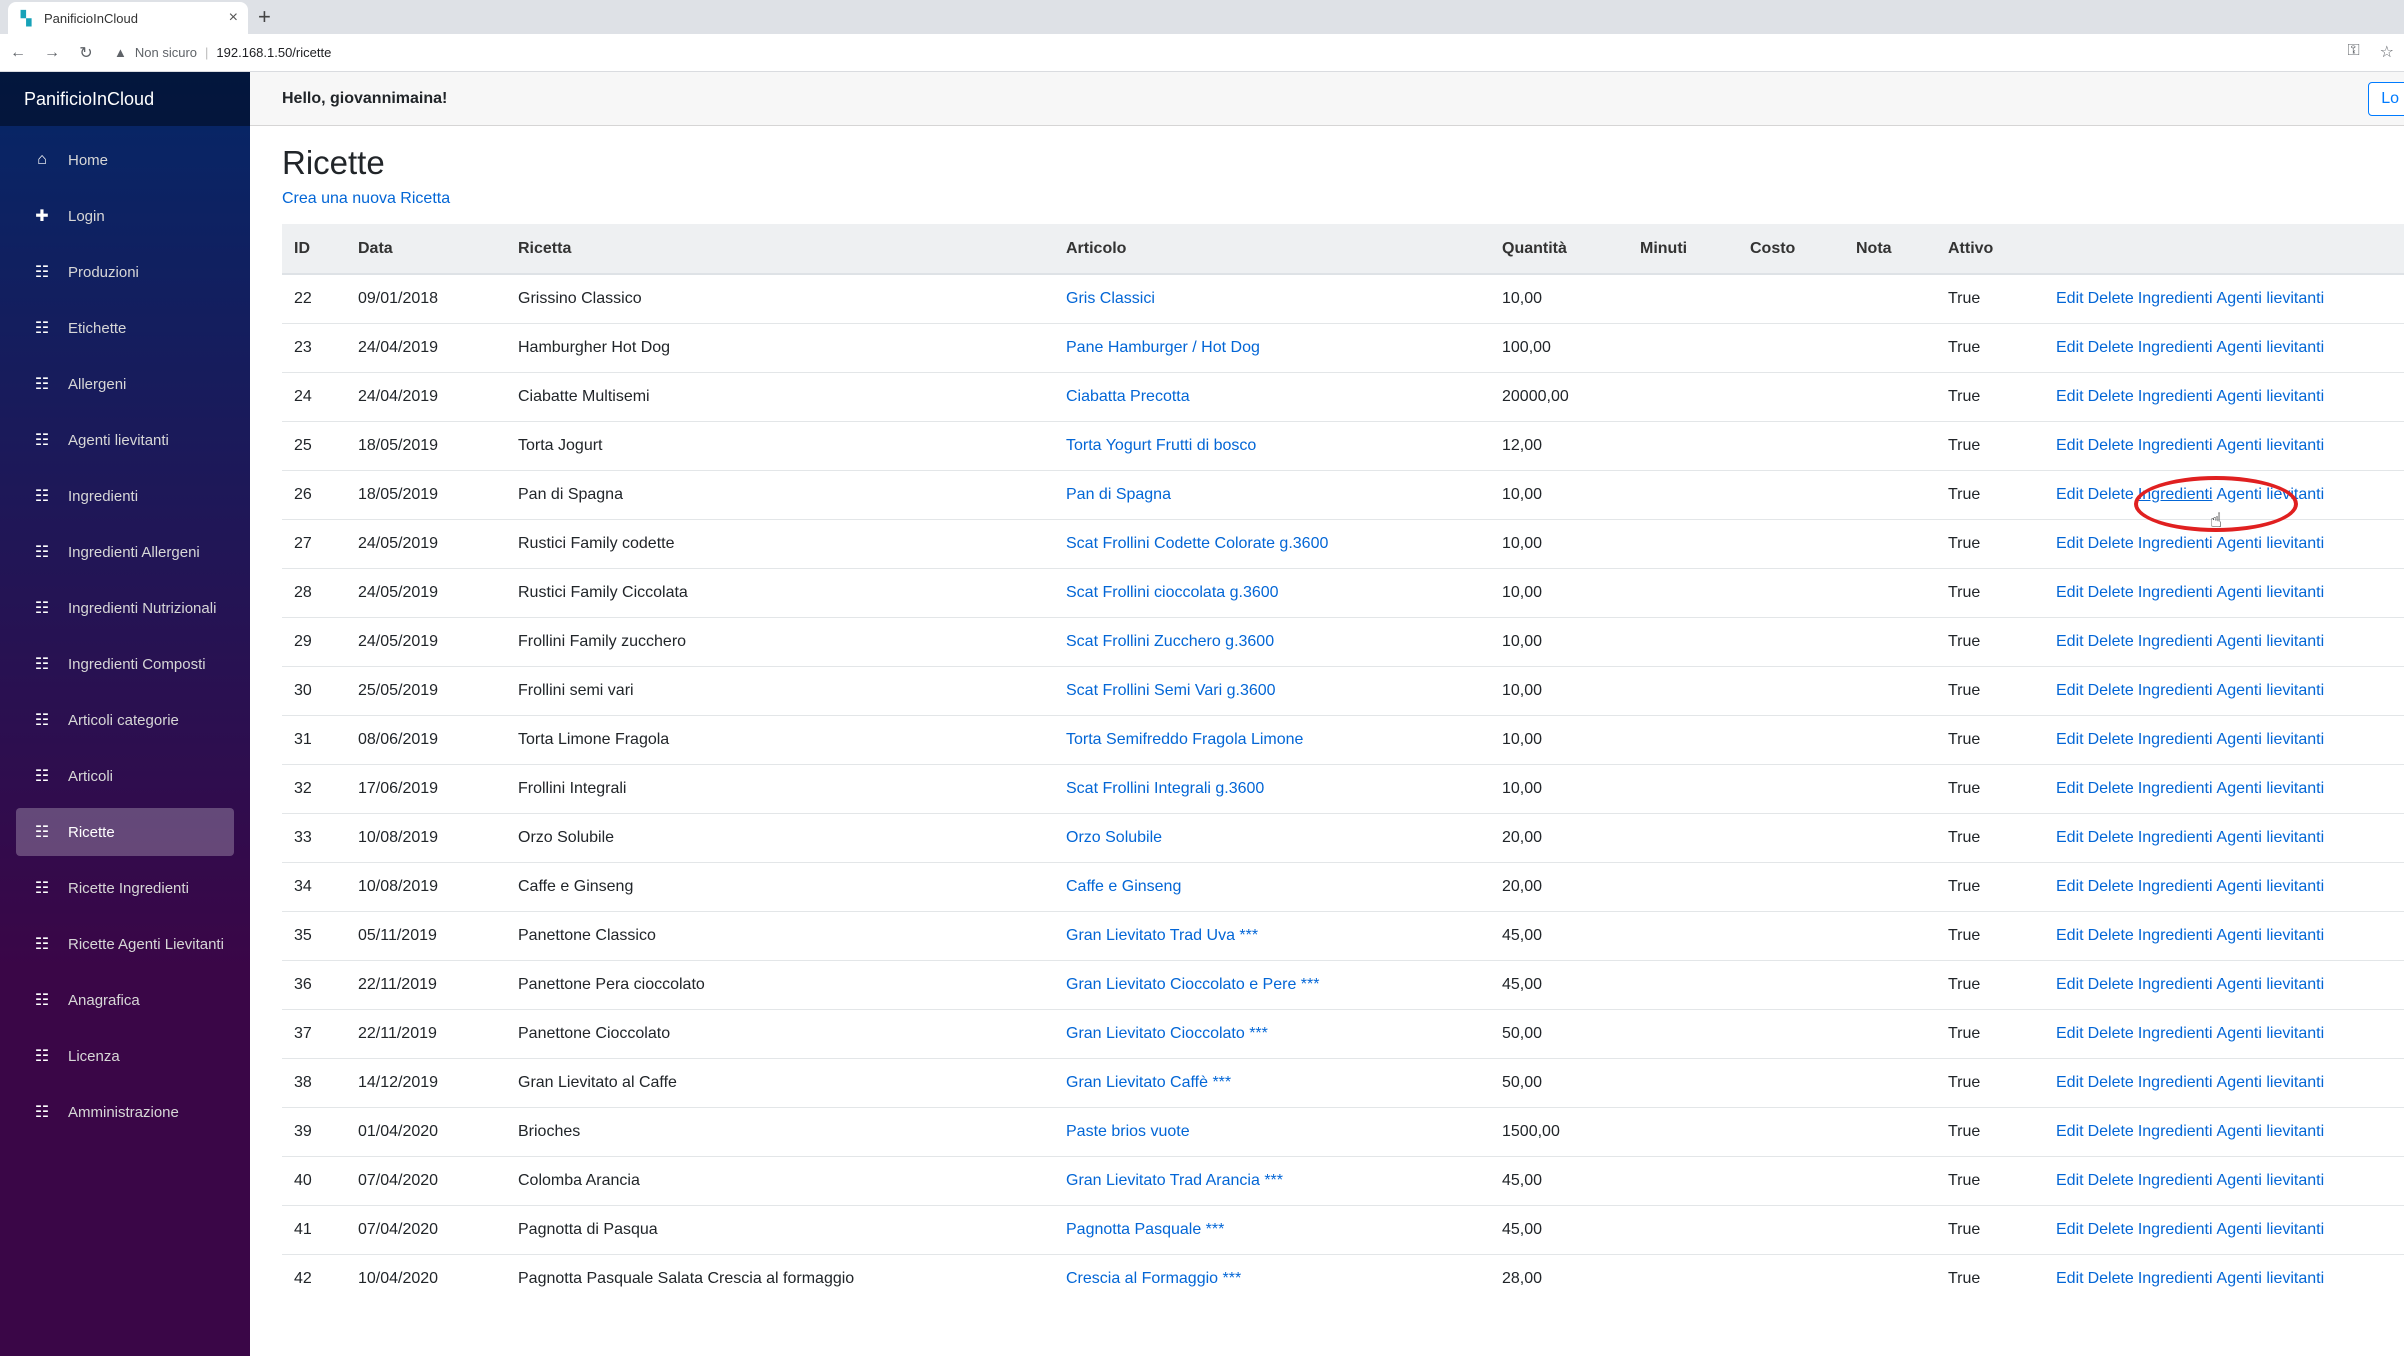 The width and height of the screenshot is (2404, 1356). Describe the element at coordinates (1170, 641) in the screenshot. I see `articolo-link: Scat Frollini Zucchero g.3600` at that location.